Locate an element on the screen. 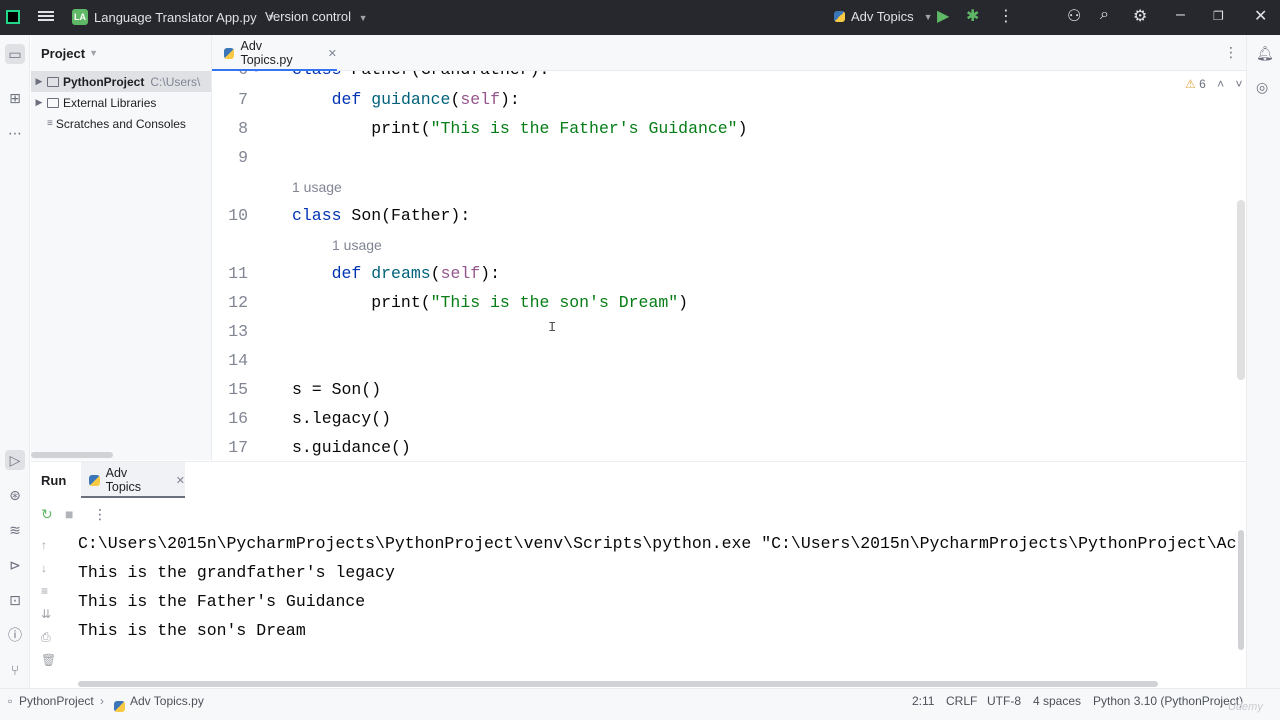 This screenshot has height=720, width=1280. line-separator: CRLF is located at coordinates (961, 701).